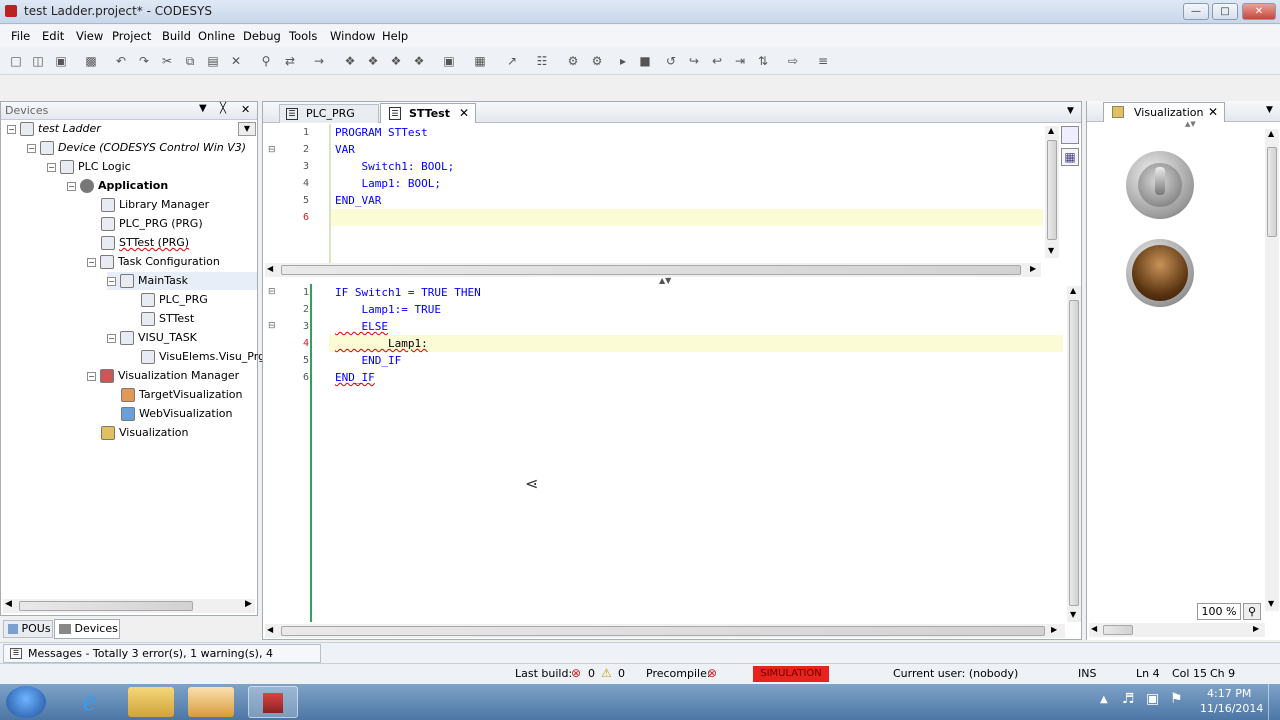 The image size is (1280, 720). What do you see at coordinates (1272, 370) in the screenshot?
I see `visualization-vscrollbar: ▲ ▼` at bounding box center [1272, 370].